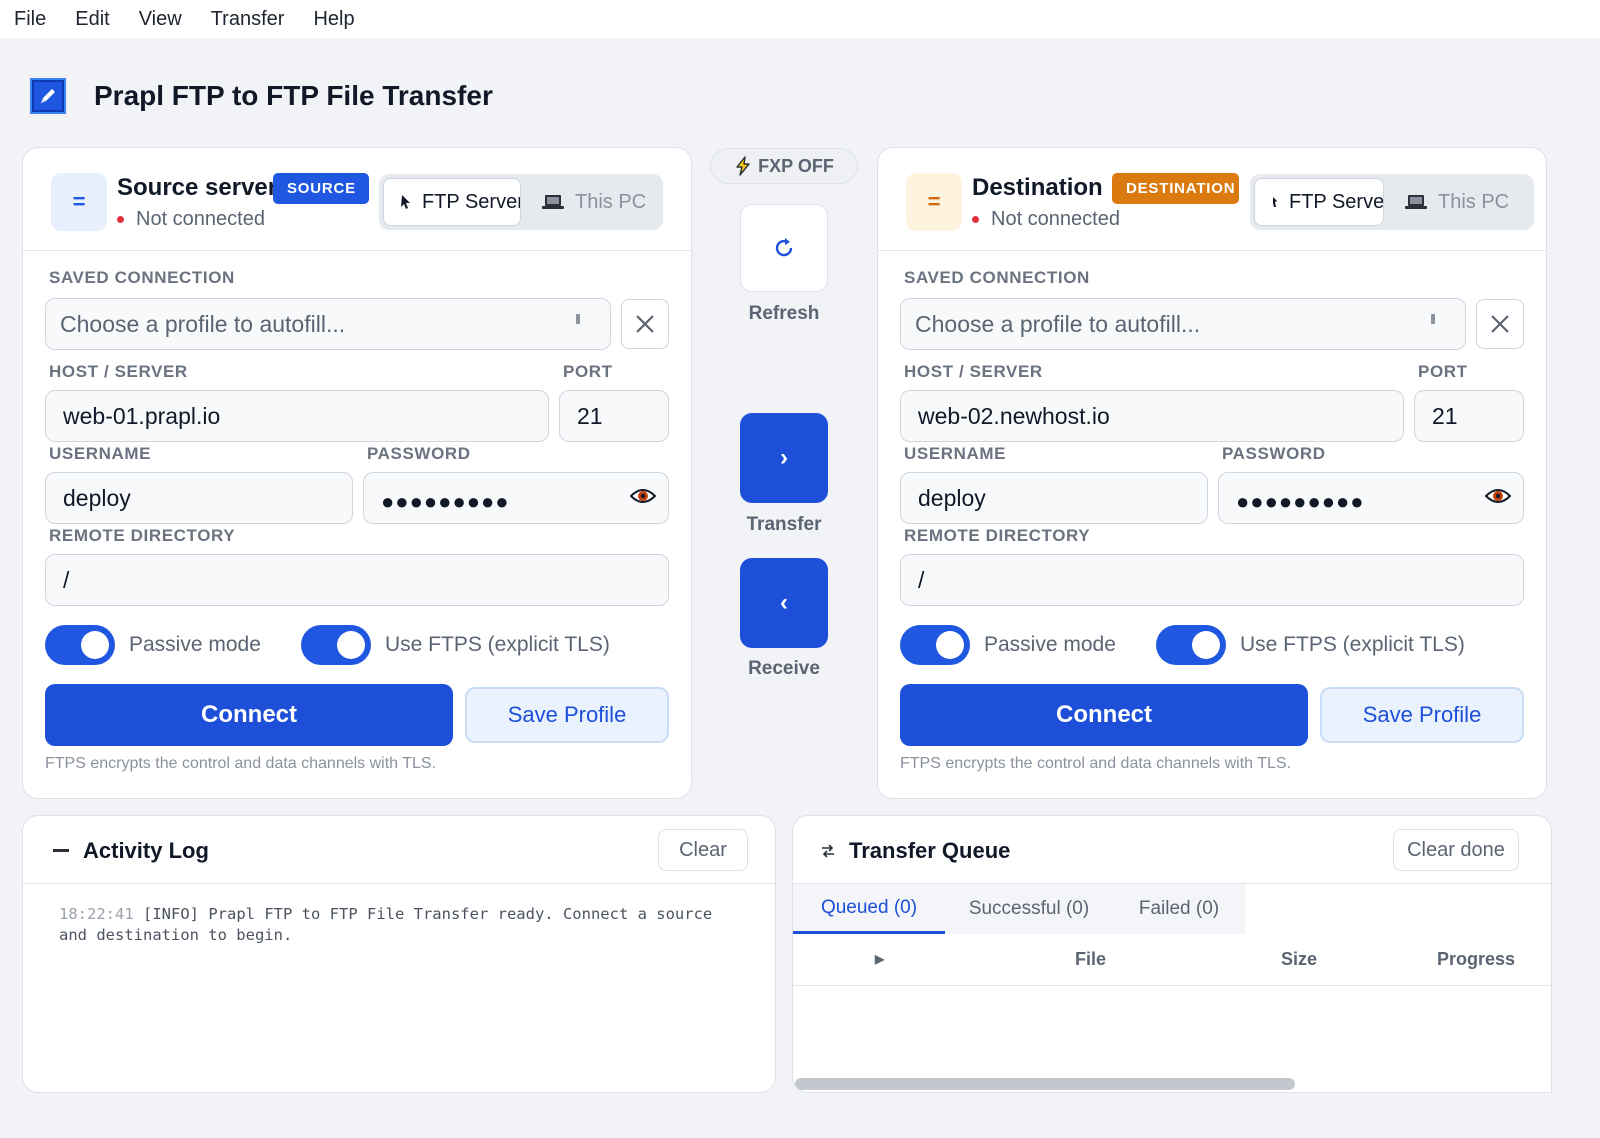 This screenshot has height=1138, width=1600. Describe the element at coordinates (879, 959) in the screenshot. I see `expand-caret-icon: ▶` at that location.